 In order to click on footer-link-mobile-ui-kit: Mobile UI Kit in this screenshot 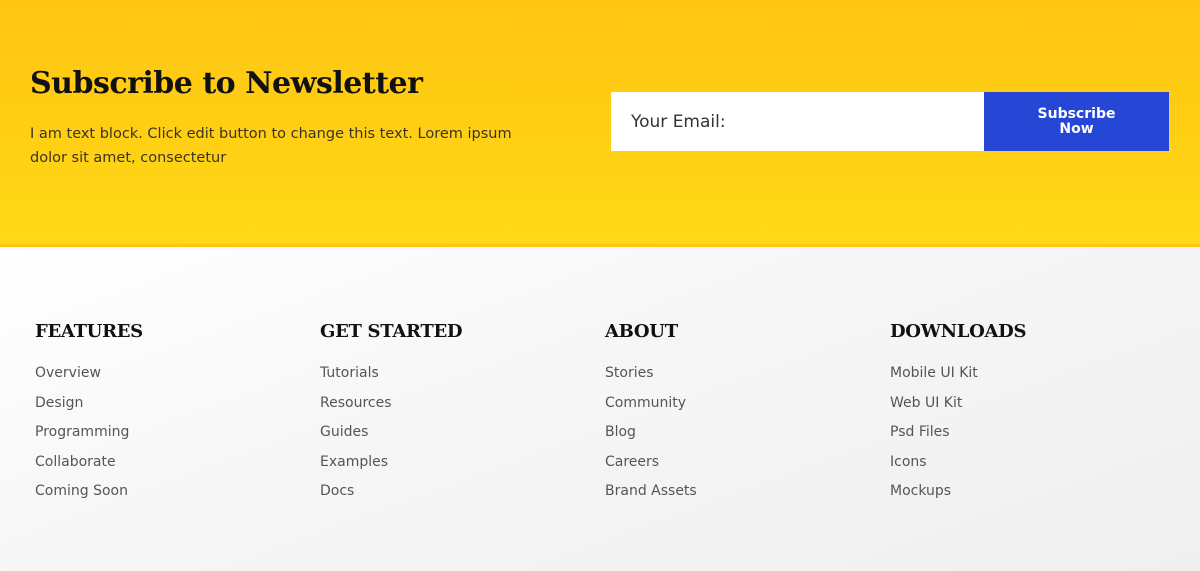, I will do `click(934, 373)`.